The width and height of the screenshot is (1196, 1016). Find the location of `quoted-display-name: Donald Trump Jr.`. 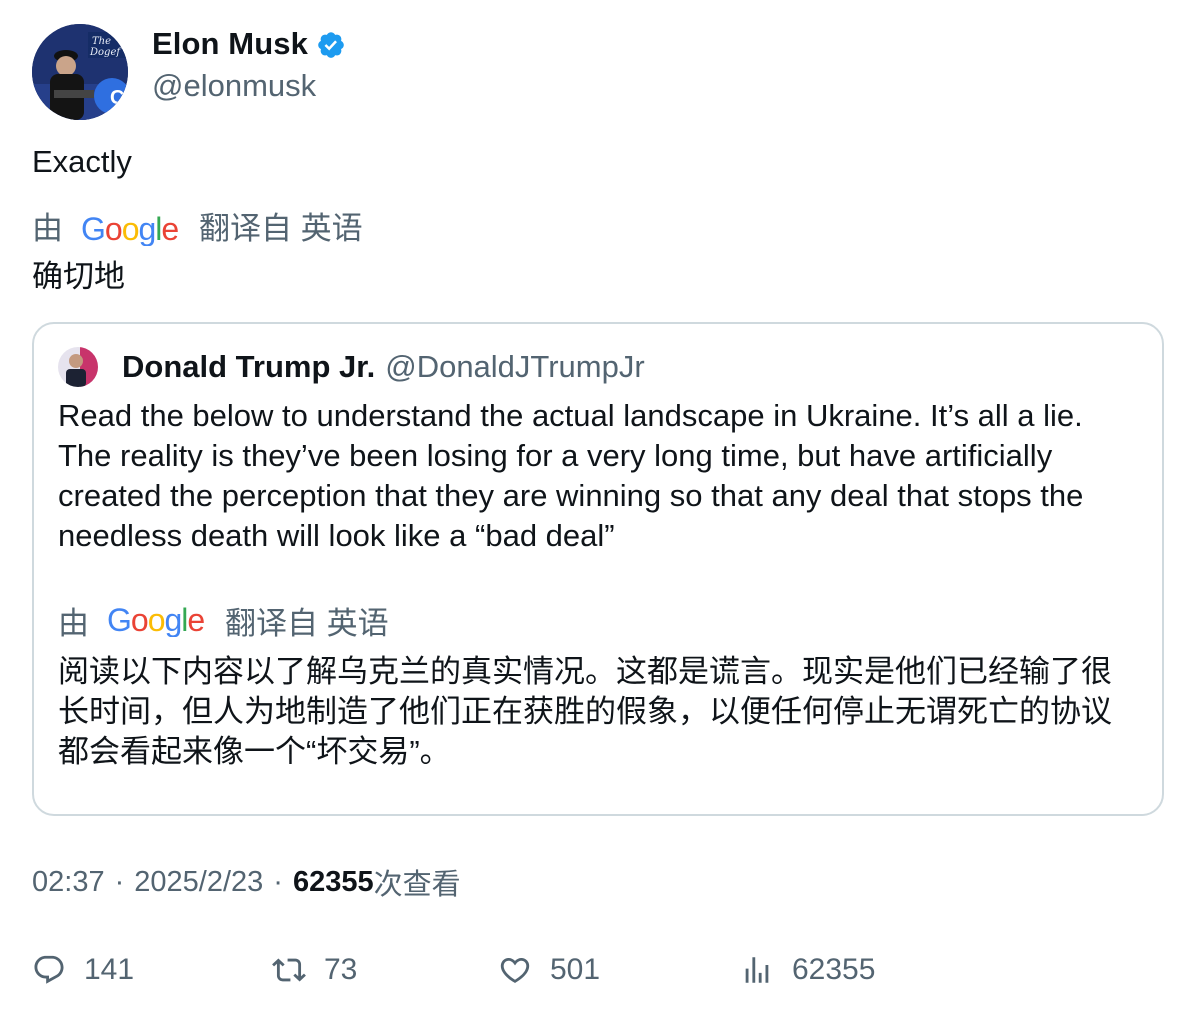

quoted-display-name: Donald Trump Jr. is located at coordinates (248, 367).